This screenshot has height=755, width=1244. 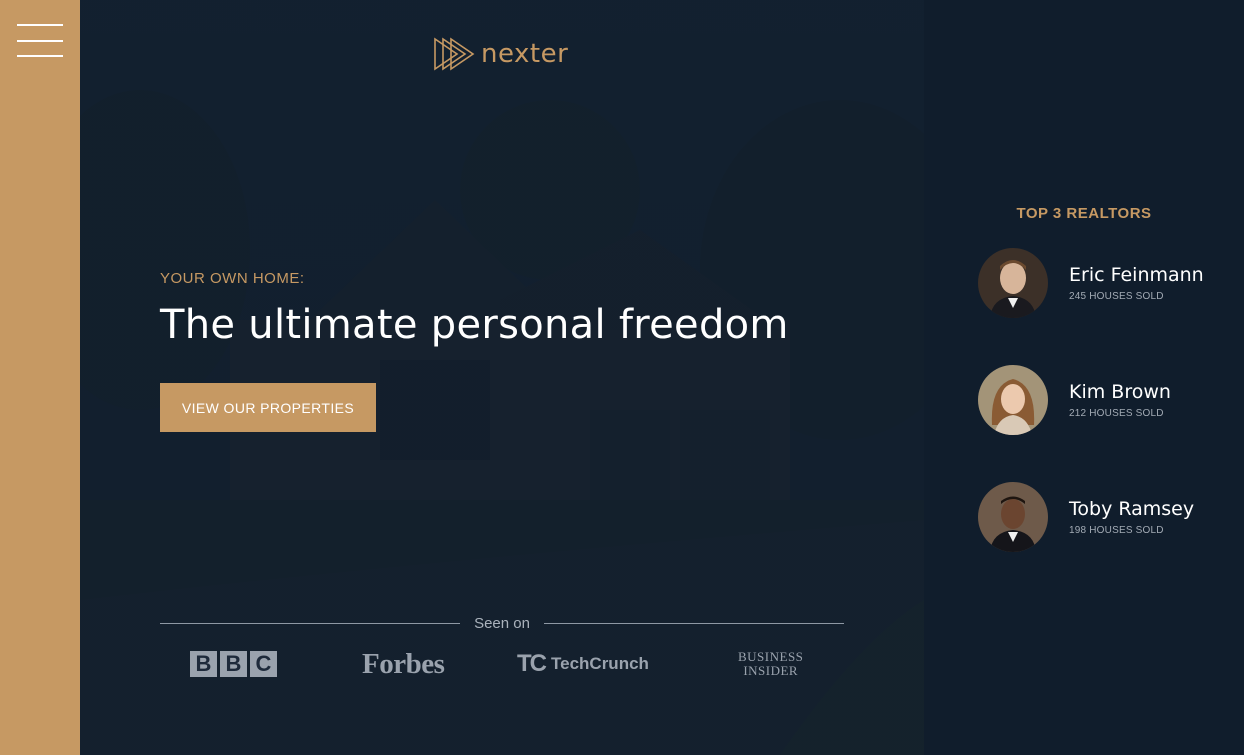 What do you see at coordinates (771, 656) in the screenshot?
I see `business-insider-line1: BUSINESS` at bounding box center [771, 656].